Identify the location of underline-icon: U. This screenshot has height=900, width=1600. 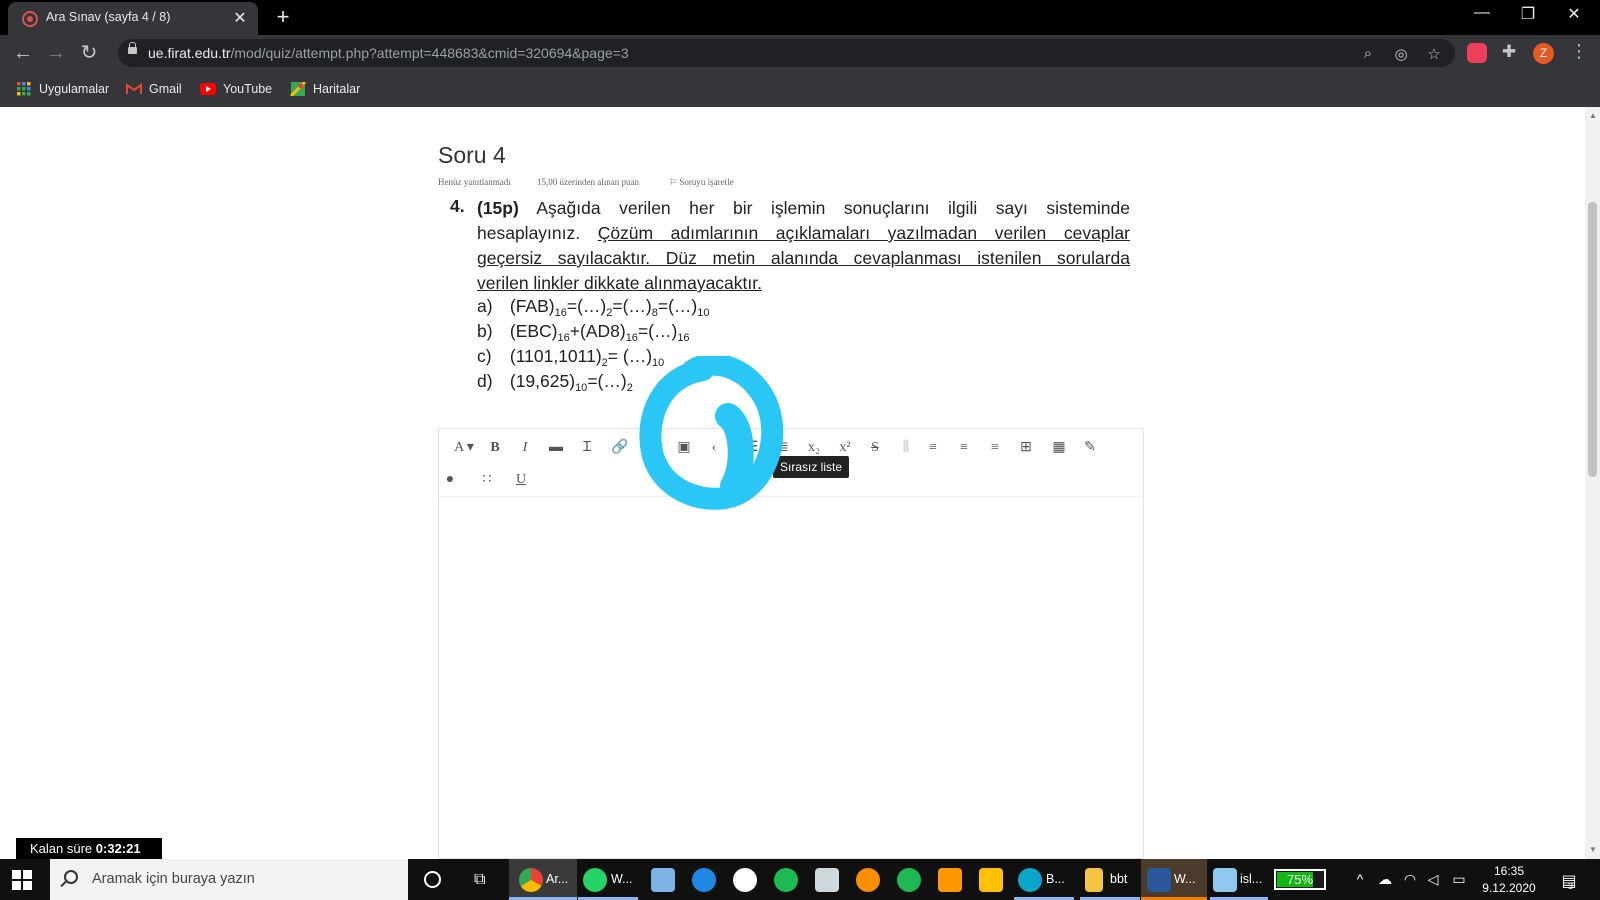
(521, 480).